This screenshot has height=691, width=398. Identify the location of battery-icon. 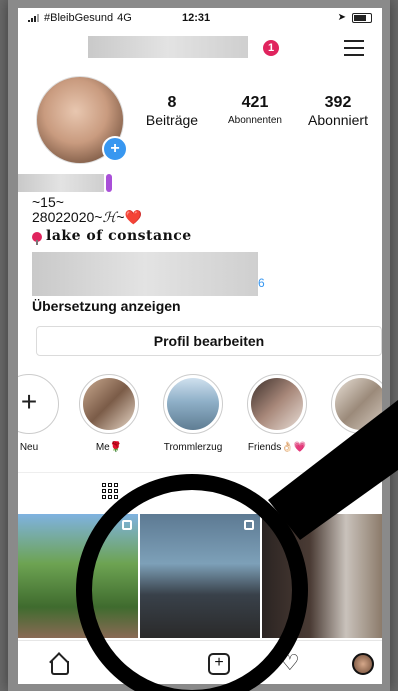
(362, 17).